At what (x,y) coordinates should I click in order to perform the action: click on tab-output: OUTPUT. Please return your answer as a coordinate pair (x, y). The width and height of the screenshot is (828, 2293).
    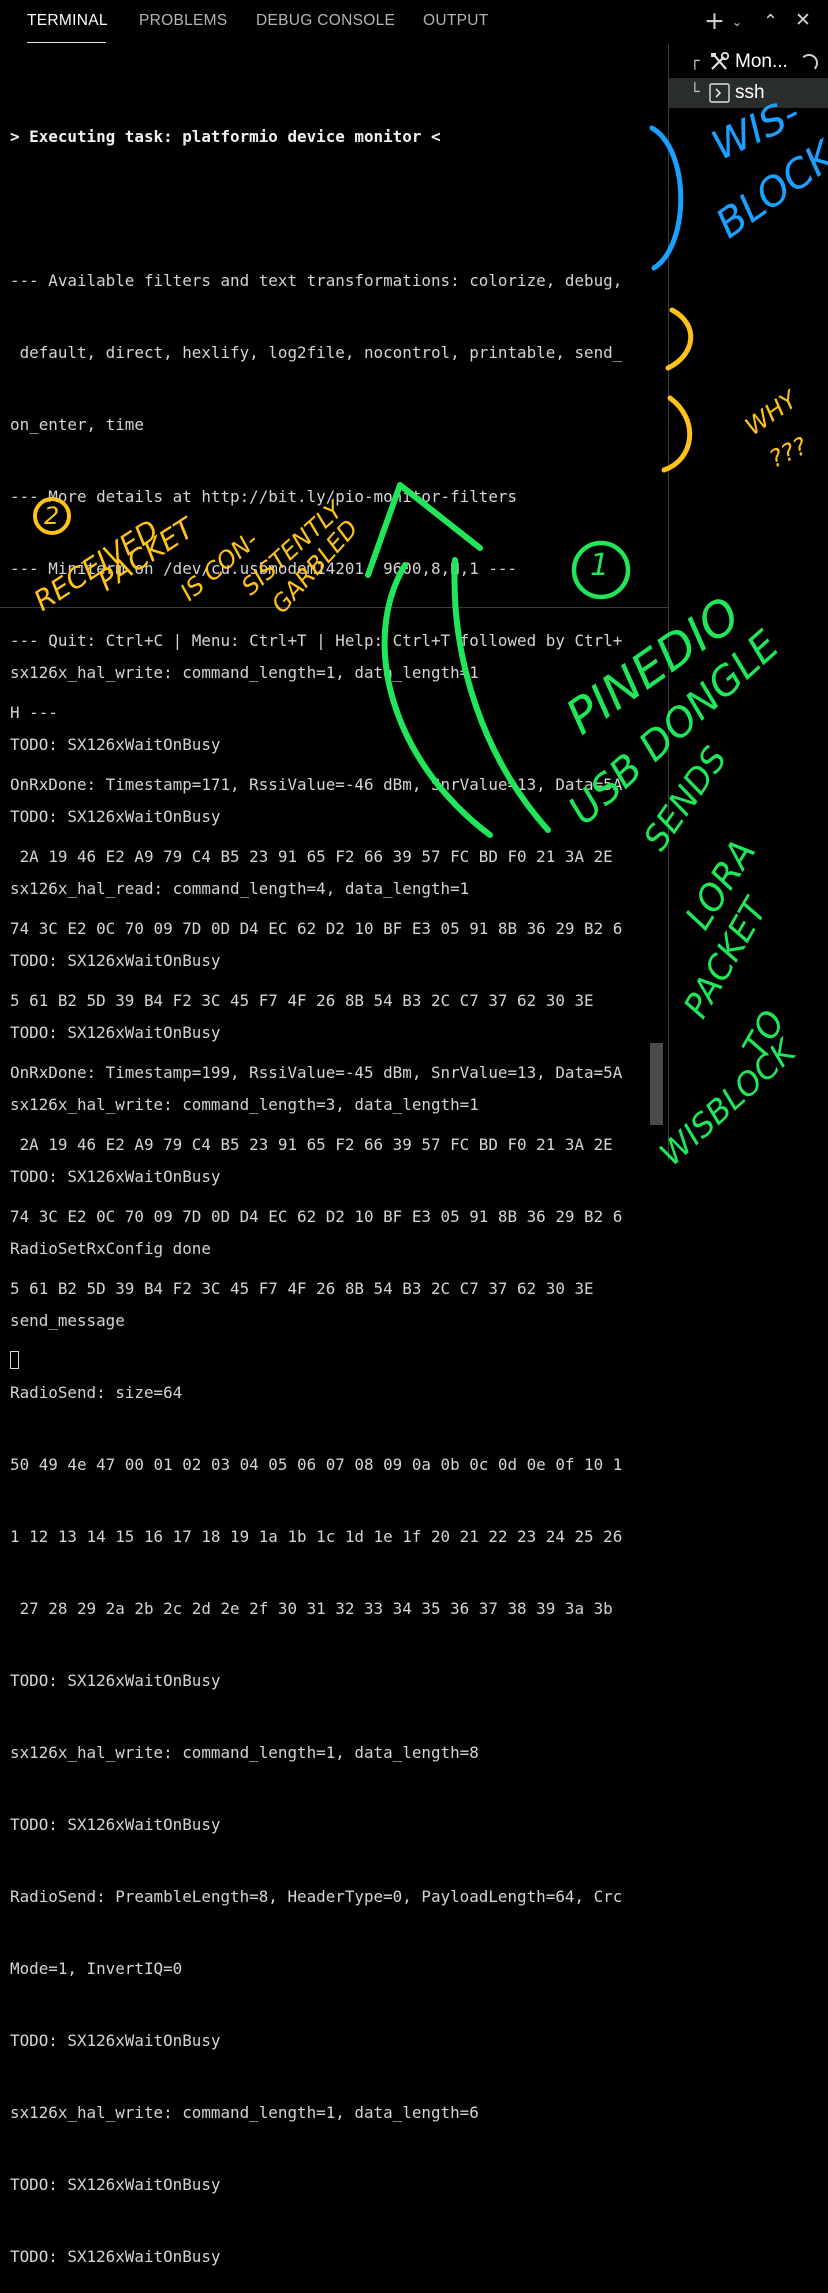
    Looking at the image, I should click on (456, 21).